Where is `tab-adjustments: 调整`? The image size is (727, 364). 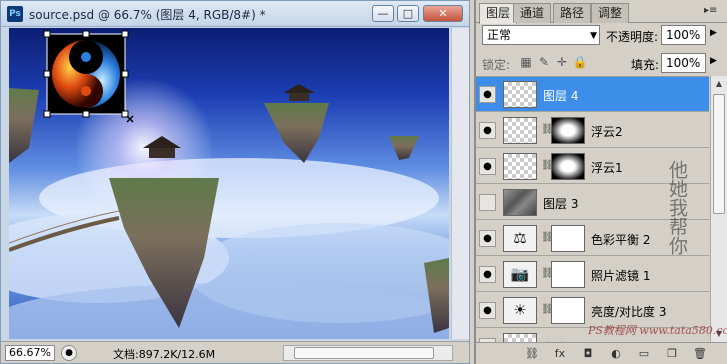
tab-adjustments: 调整 is located at coordinates (610, 13).